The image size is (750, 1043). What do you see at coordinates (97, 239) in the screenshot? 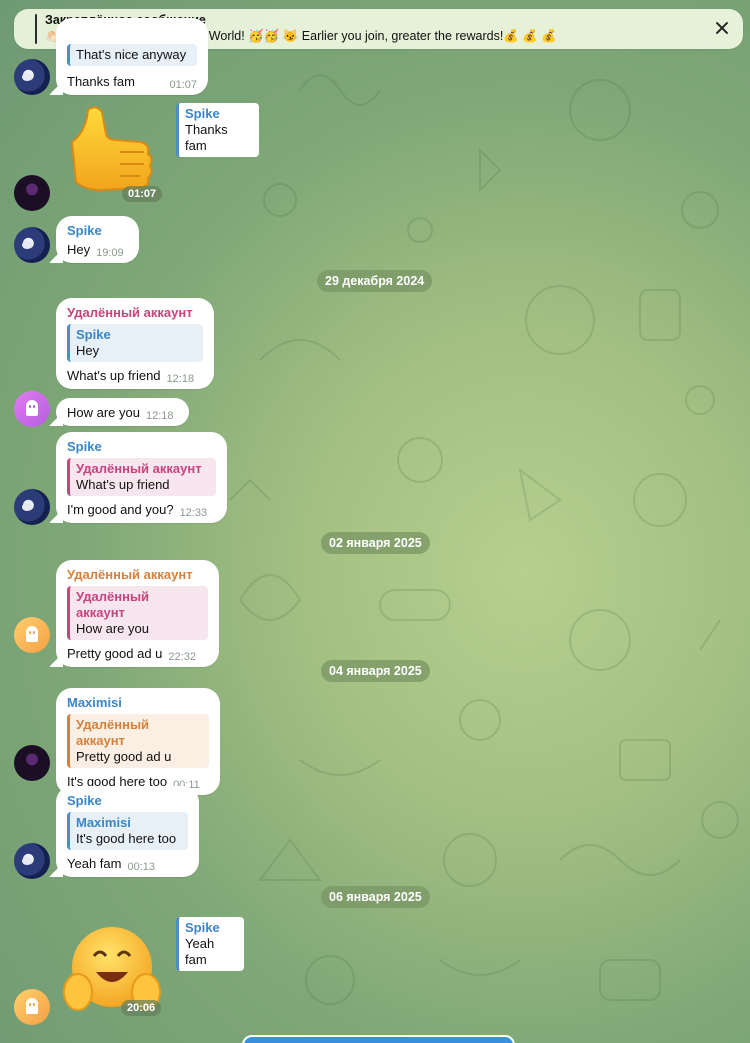
I see `message-bubble: Spike Hey 19:09` at bounding box center [97, 239].